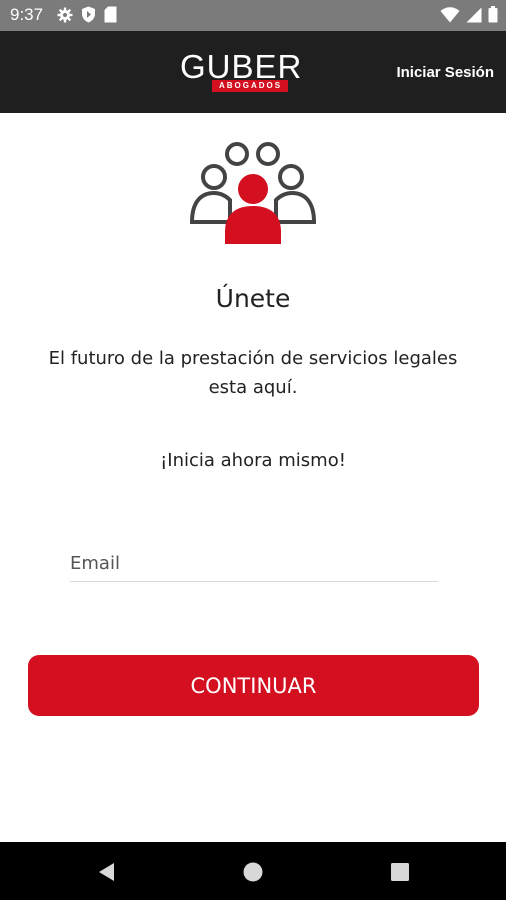  I want to click on email-input, so click(254, 563).